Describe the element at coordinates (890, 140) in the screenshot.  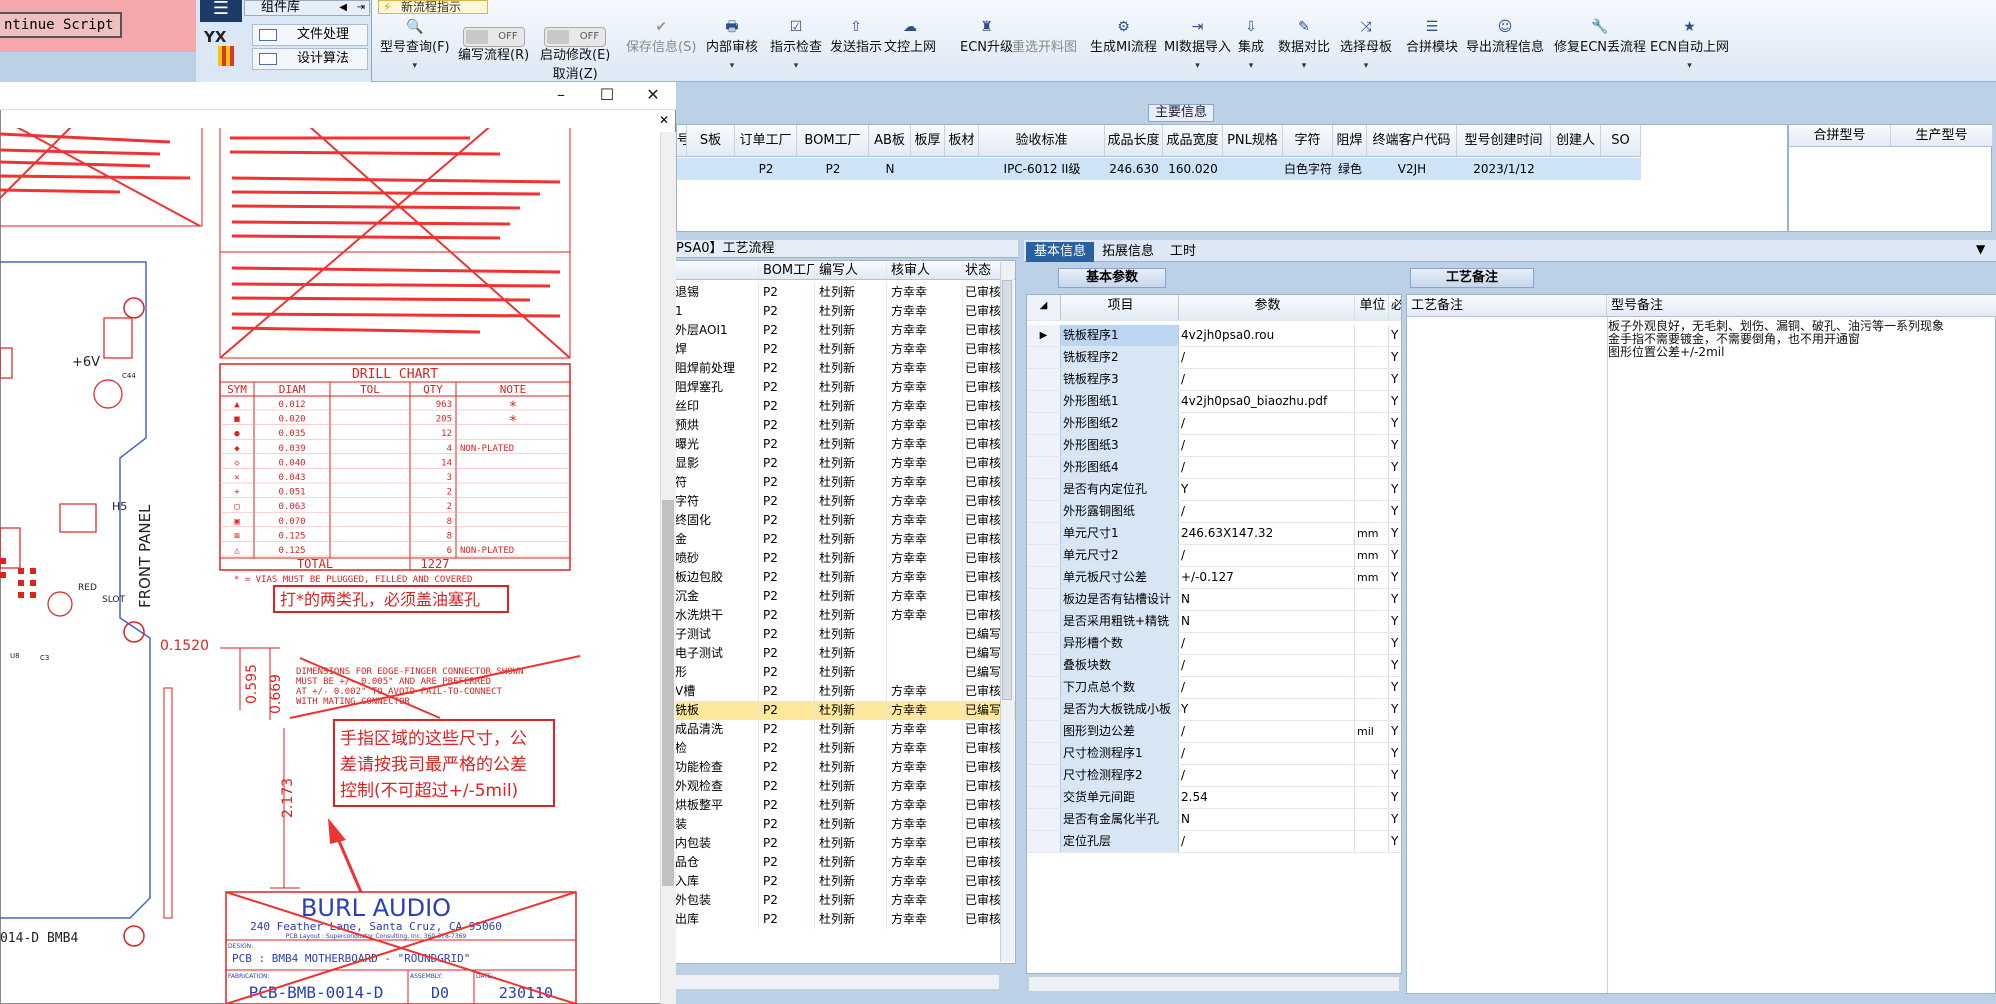
I see `main-info-col-header: AB板` at that location.